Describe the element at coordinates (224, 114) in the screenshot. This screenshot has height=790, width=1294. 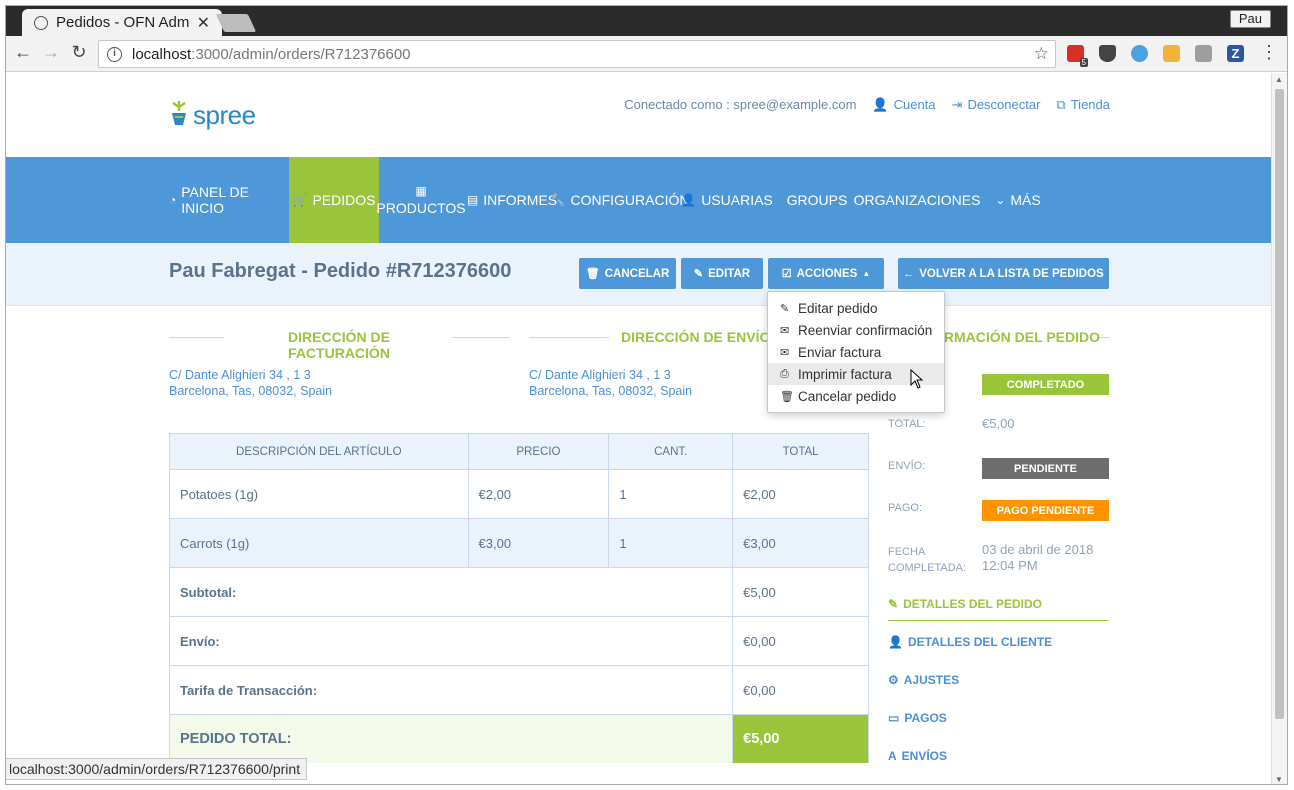
I see `logo-text: spree` at that location.